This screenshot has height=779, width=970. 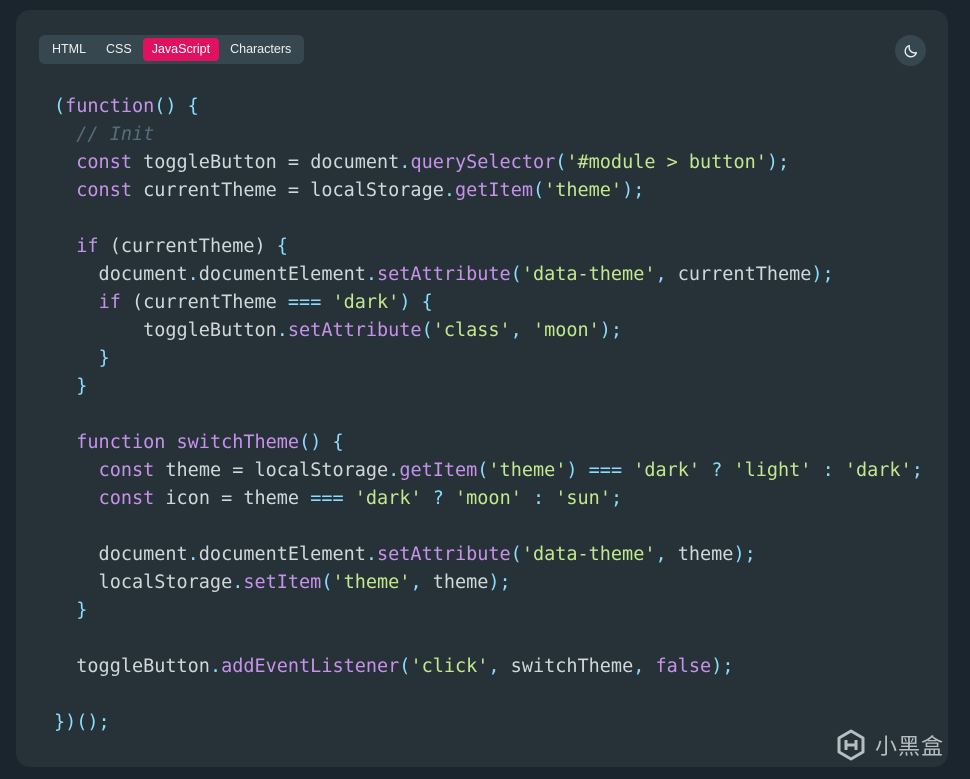 I want to click on code-token: 'sun', so click(x=583, y=498).